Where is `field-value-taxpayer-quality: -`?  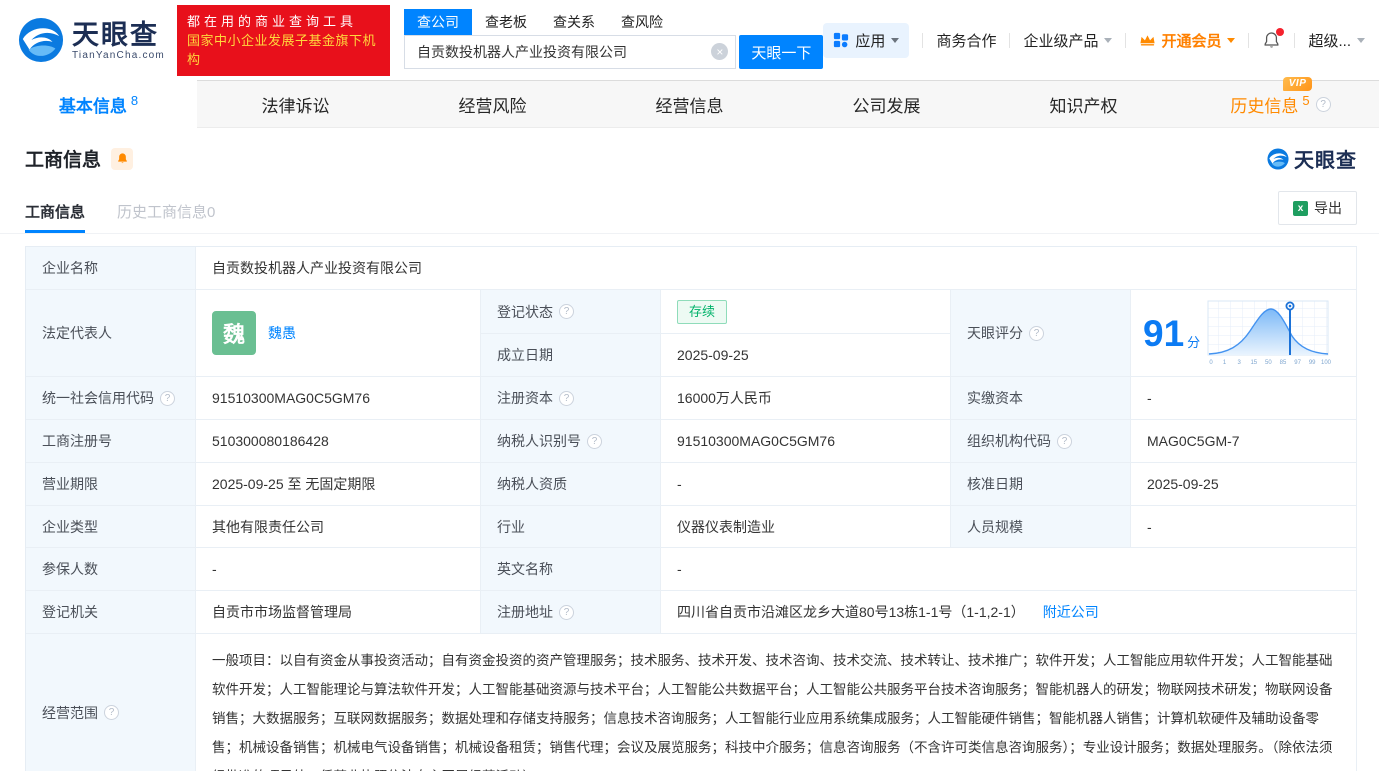
field-value-taxpayer-quality: - is located at coordinates (806, 484).